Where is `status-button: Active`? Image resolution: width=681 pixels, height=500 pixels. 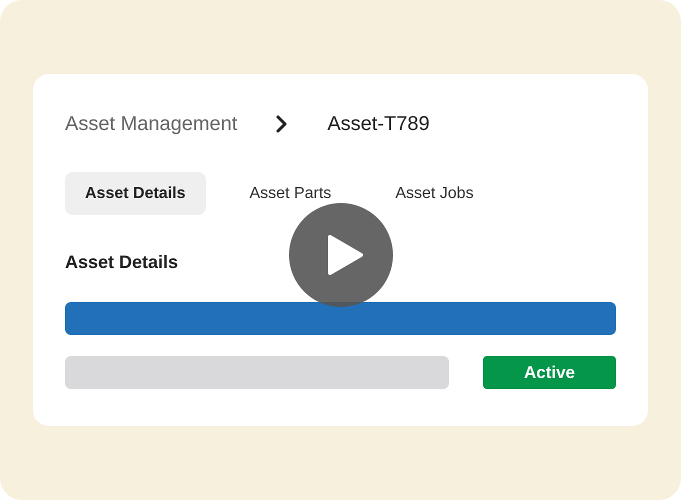 status-button: Active is located at coordinates (549, 372).